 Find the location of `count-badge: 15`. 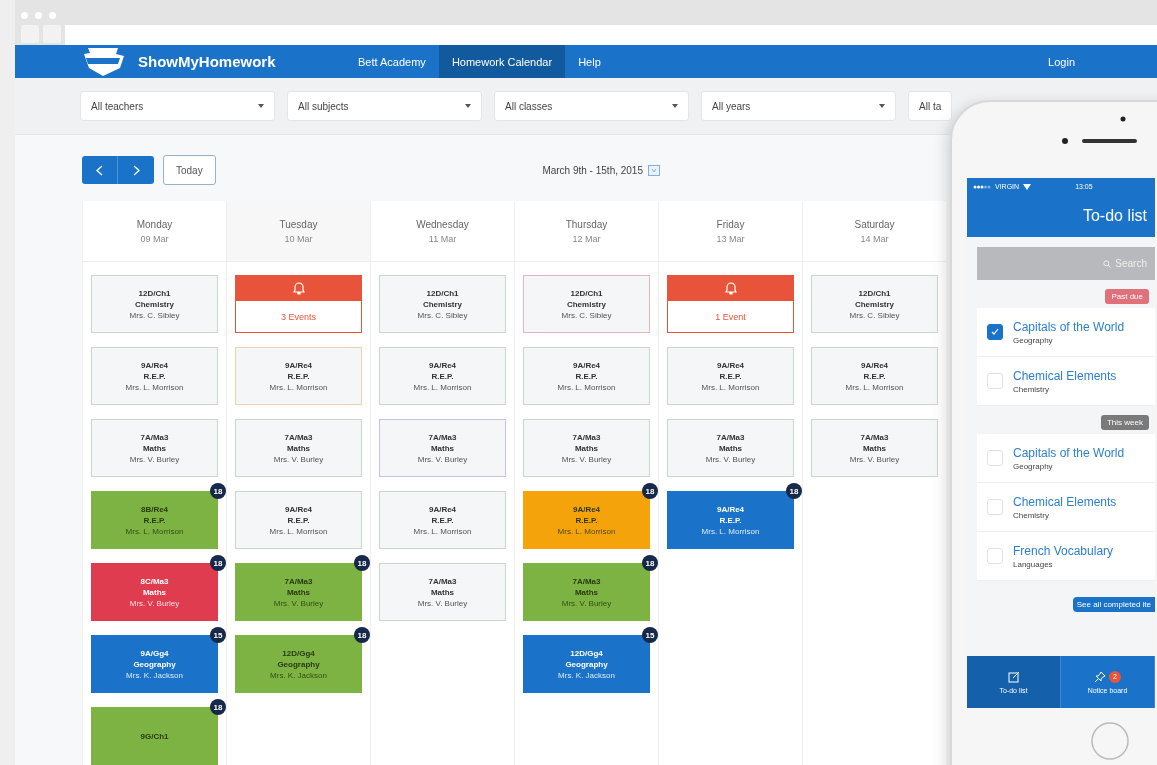

count-badge: 15 is located at coordinates (650, 635).